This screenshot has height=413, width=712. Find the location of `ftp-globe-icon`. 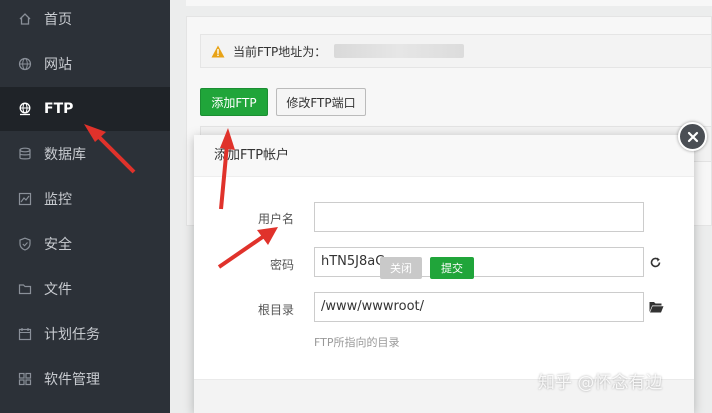

ftp-globe-icon is located at coordinates (25, 109).